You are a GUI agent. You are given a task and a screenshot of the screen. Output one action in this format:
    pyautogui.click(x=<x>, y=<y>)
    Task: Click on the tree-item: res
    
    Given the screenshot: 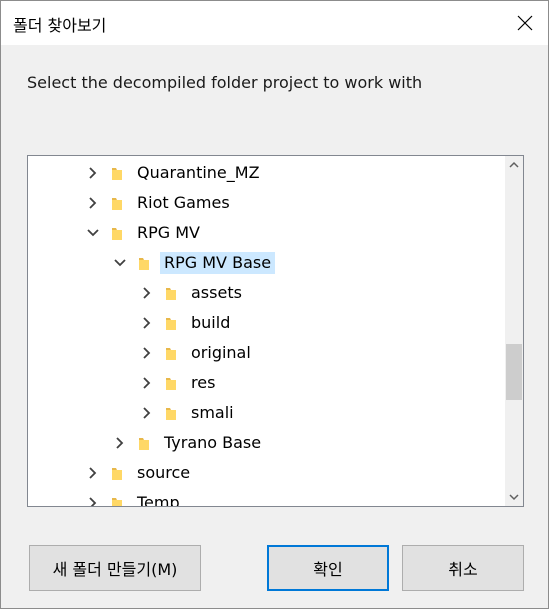 What is the action you would take?
    pyautogui.click(x=266, y=383)
    